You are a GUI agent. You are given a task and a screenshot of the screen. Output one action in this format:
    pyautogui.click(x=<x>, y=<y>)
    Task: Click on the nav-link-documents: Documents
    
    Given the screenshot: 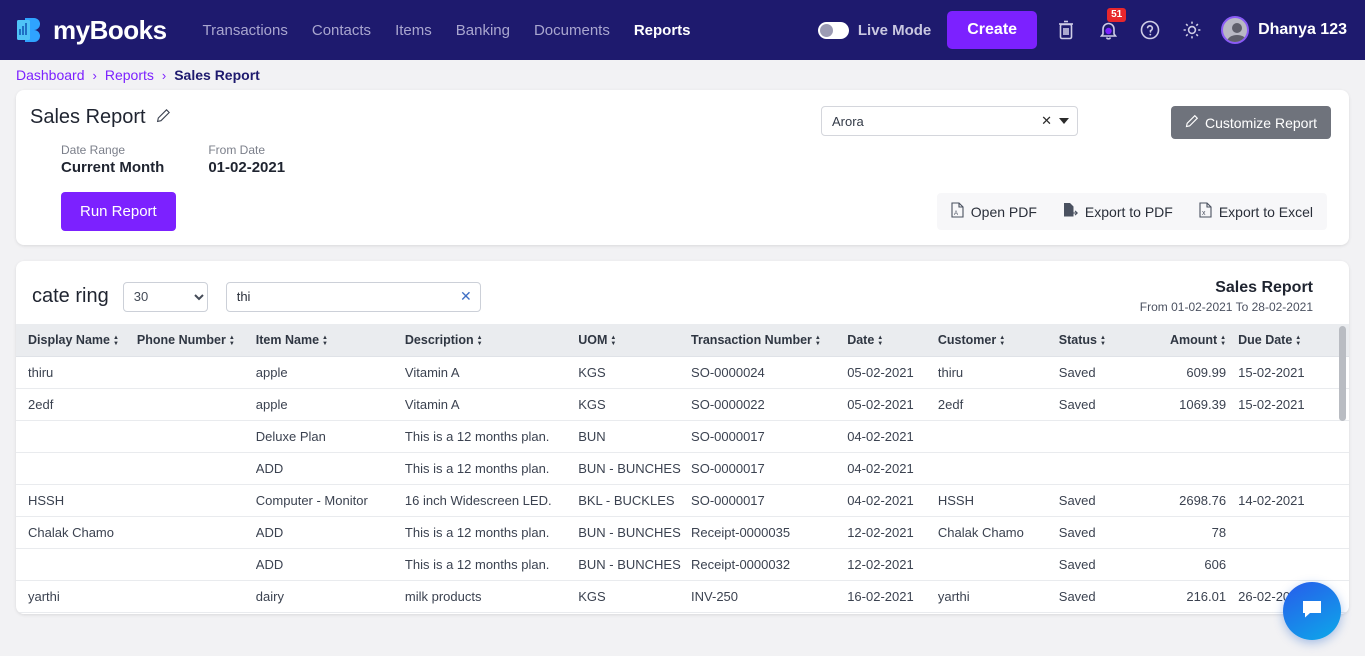 What is the action you would take?
    pyautogui.click(x=572, y=30)
    